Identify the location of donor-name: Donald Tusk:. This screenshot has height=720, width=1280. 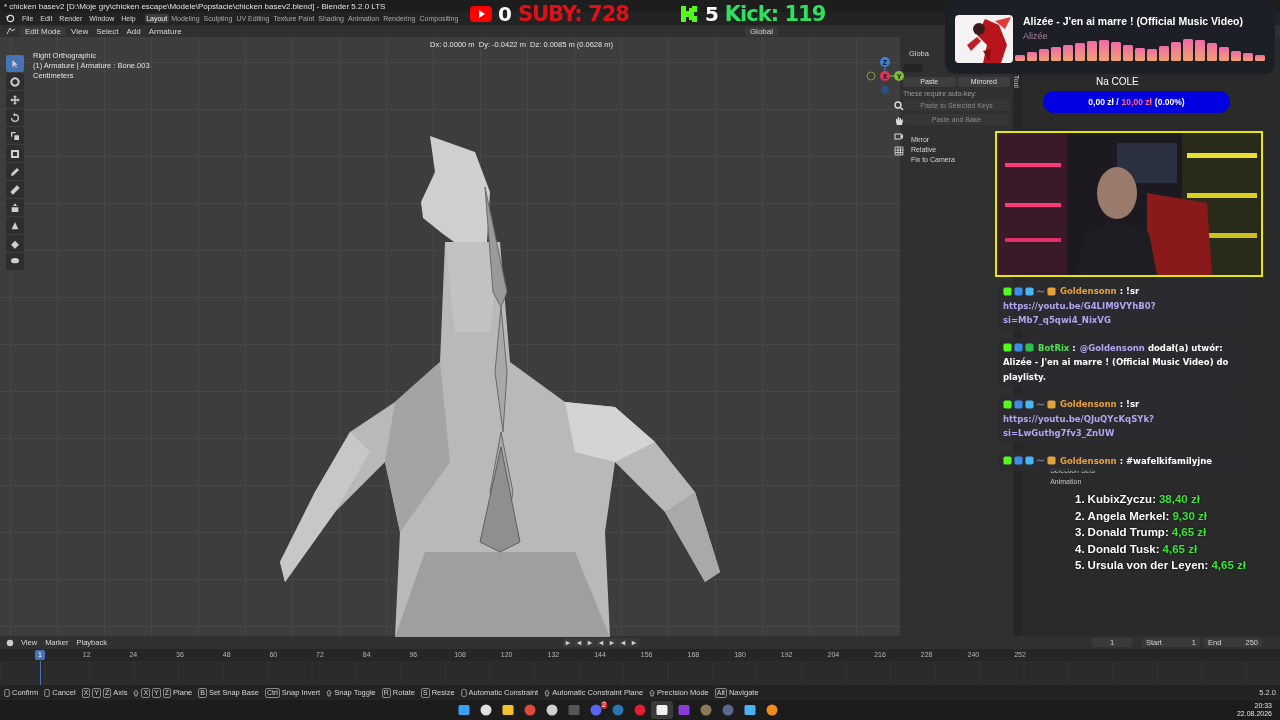
(1123, 549).